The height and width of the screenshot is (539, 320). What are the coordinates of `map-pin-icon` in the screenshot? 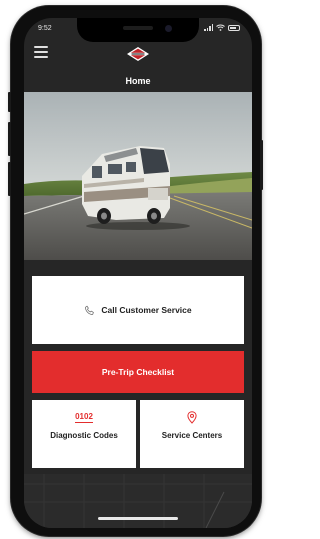 It's located at (192, 417).